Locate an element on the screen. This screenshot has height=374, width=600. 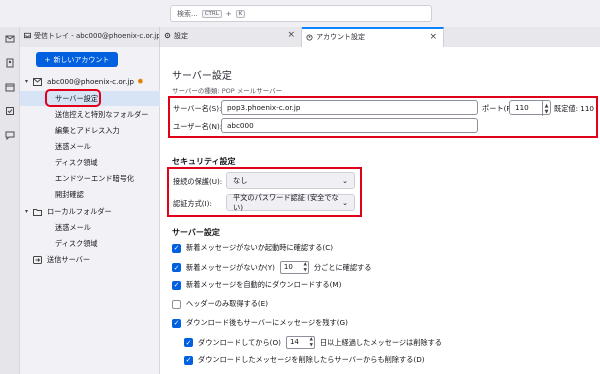
account-settings-icon is located at coordinates (309, 37).